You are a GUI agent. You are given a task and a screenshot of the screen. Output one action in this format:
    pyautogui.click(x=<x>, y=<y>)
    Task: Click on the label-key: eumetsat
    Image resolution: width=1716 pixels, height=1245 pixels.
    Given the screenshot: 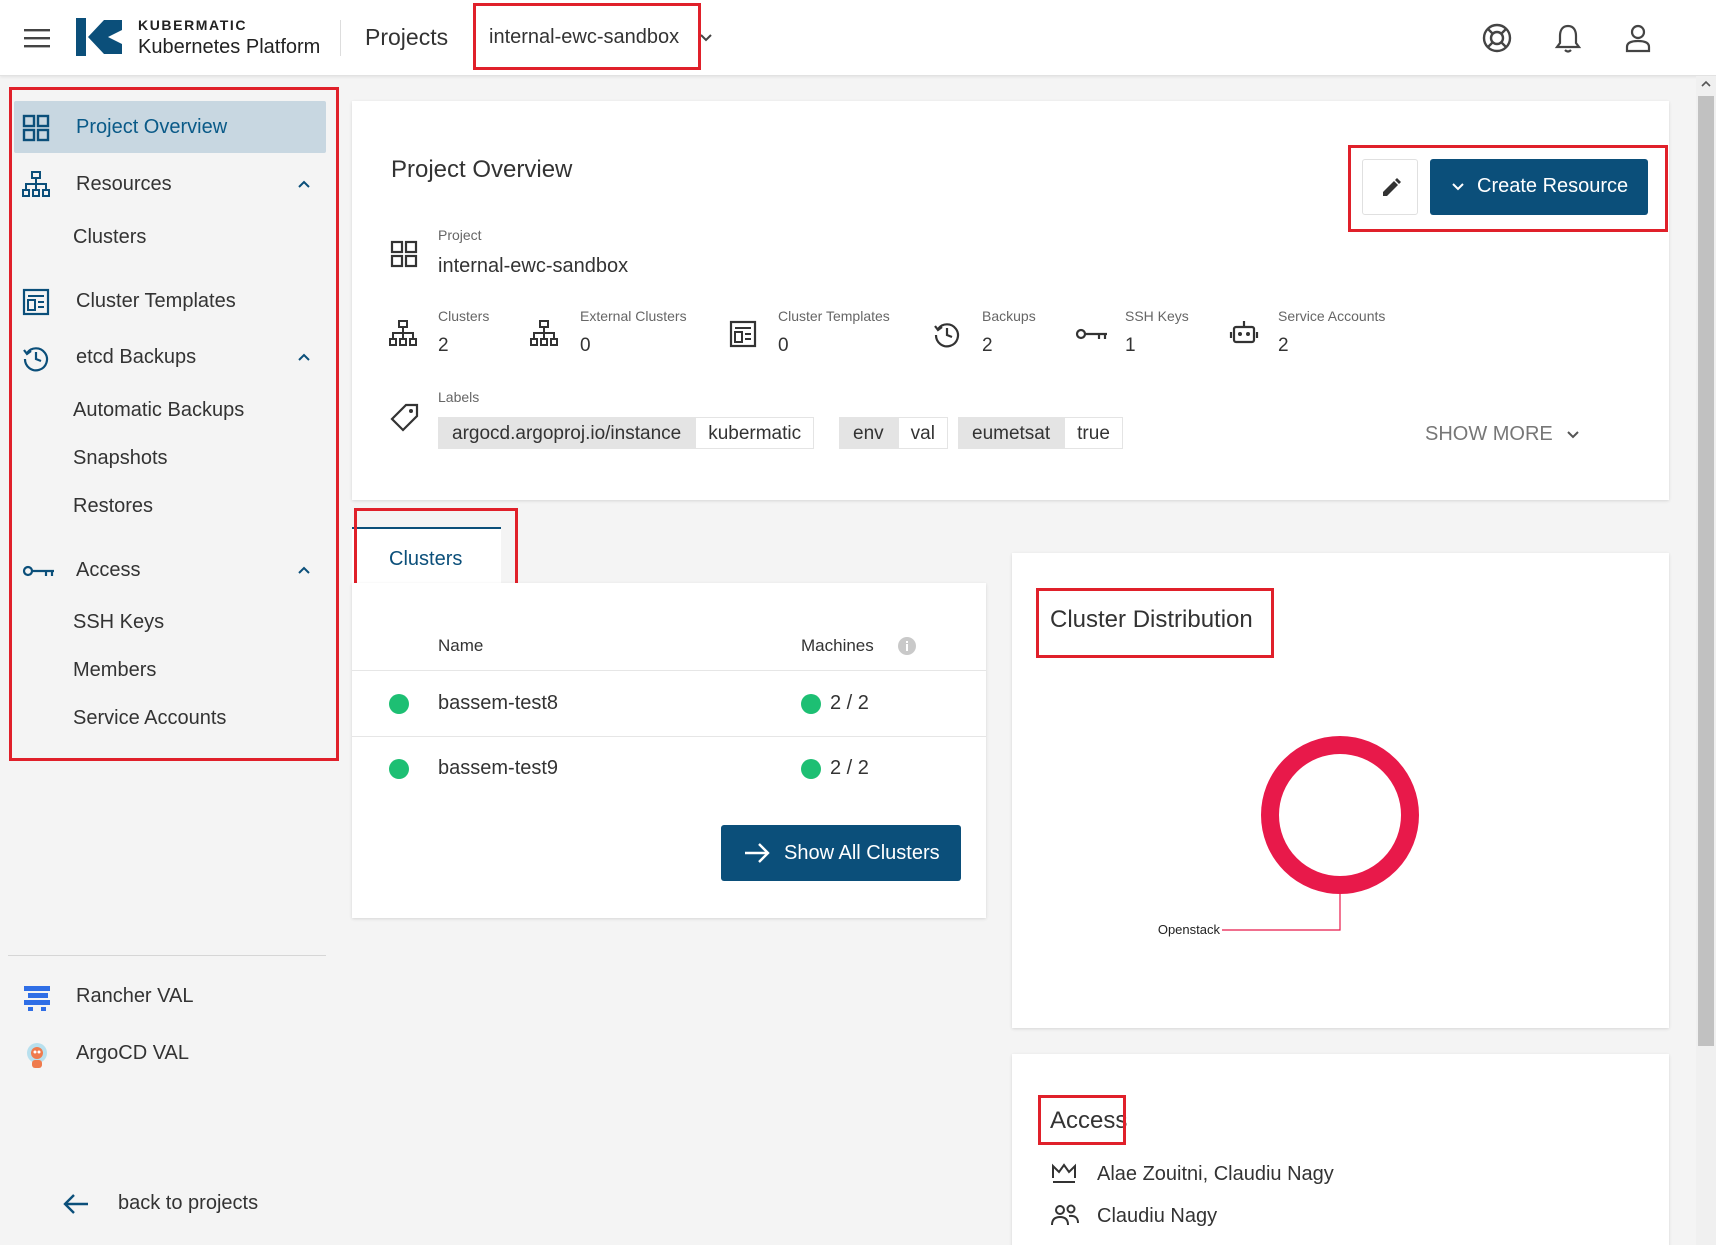 What is the action you would take?
    pyautogui.click(x=1011, y=433)
    